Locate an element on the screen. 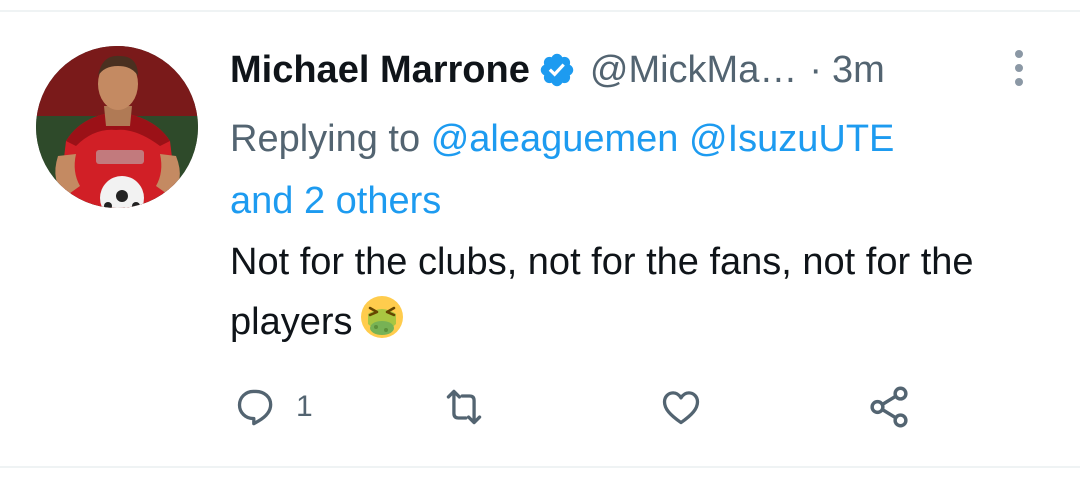 This screenshot has width=1080, height=482. like-button is located at coordinates (681, 407).